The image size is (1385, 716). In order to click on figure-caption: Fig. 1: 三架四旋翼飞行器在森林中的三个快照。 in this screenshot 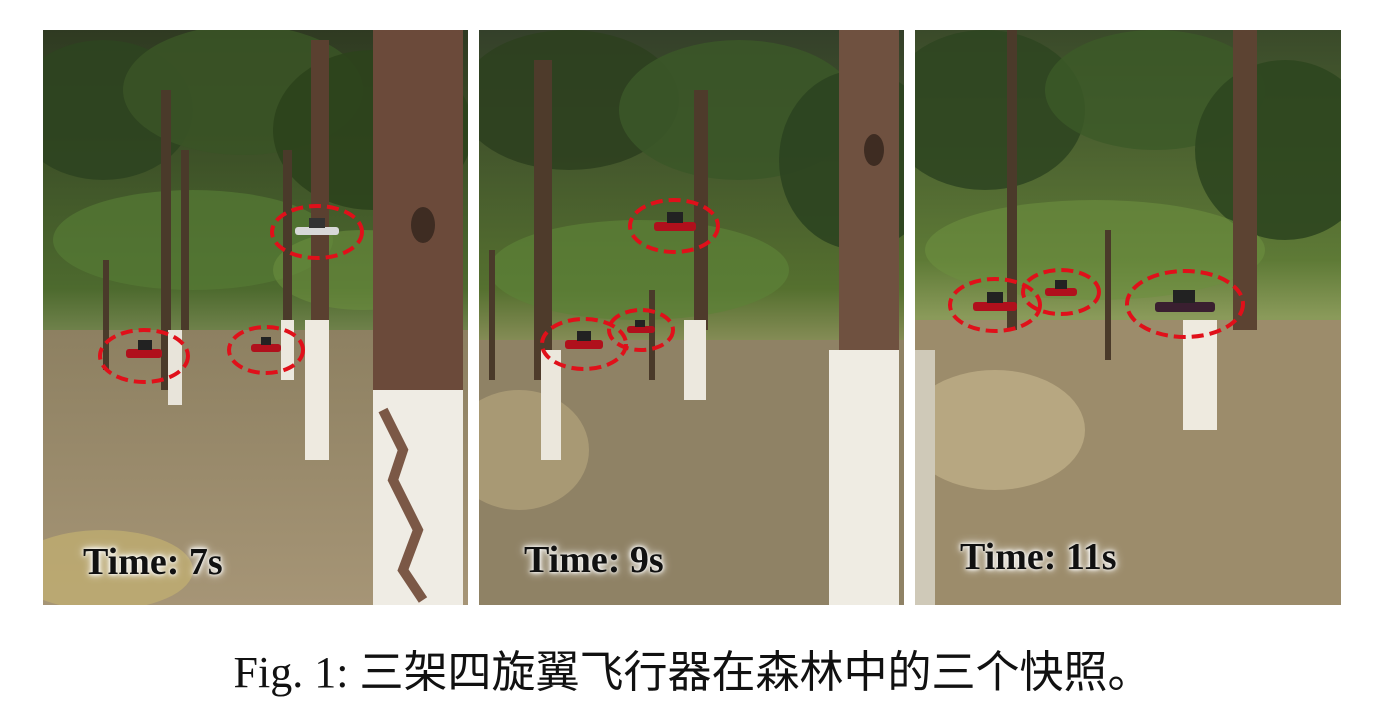, I will do `click(692, 672)`.